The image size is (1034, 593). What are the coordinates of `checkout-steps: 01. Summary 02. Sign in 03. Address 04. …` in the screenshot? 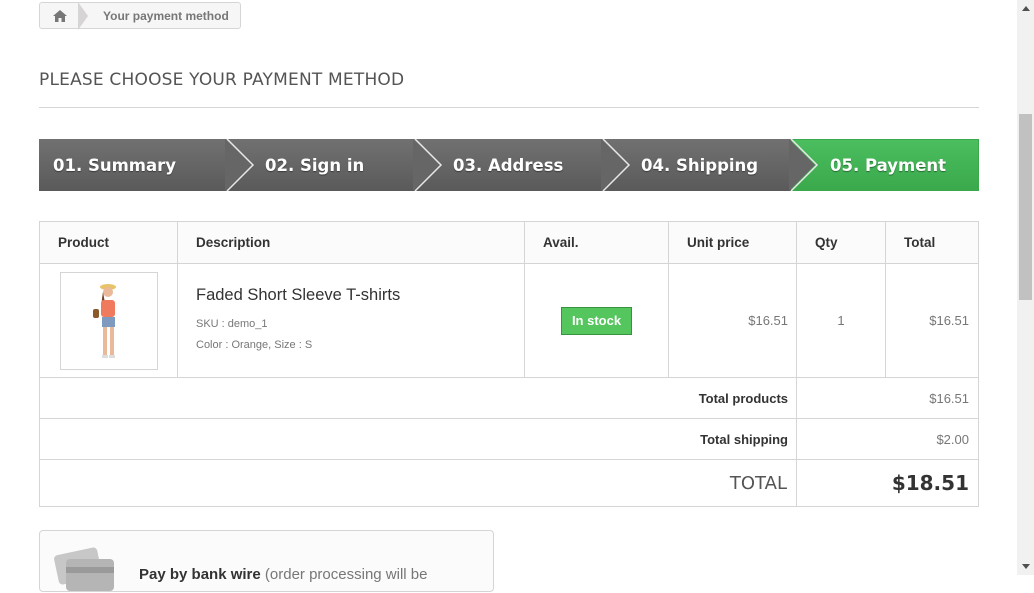 It's located at (509, 165).